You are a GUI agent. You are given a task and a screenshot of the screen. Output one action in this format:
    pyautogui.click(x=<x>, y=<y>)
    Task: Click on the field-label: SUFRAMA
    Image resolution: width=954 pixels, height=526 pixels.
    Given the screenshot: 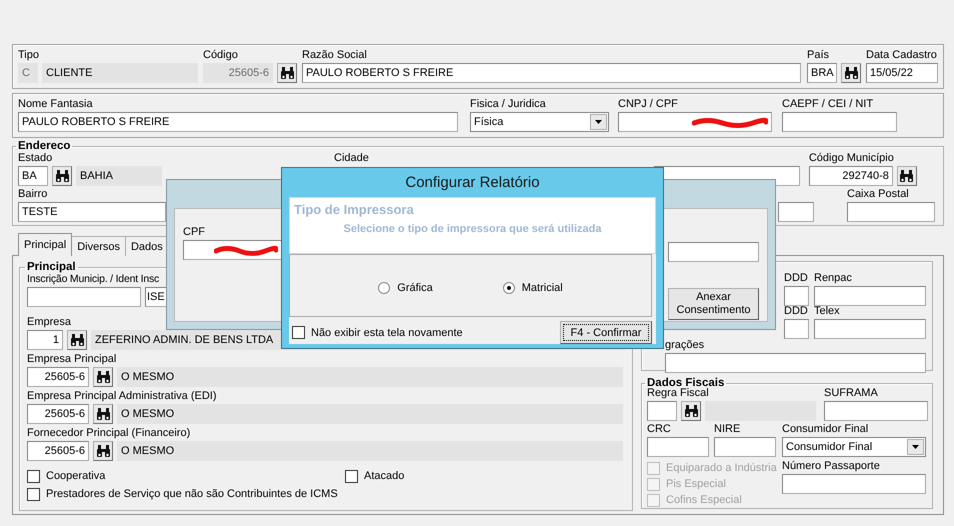 What is the action you would take?
    pyautogui.click(x=851, y=393)
    